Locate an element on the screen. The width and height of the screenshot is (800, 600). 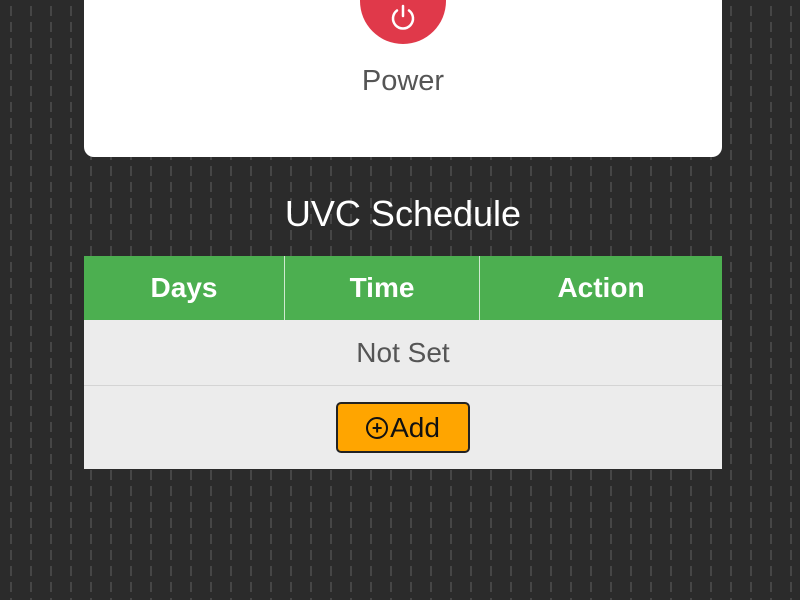
add-cell: + Add is located at coordinates (403, 428).